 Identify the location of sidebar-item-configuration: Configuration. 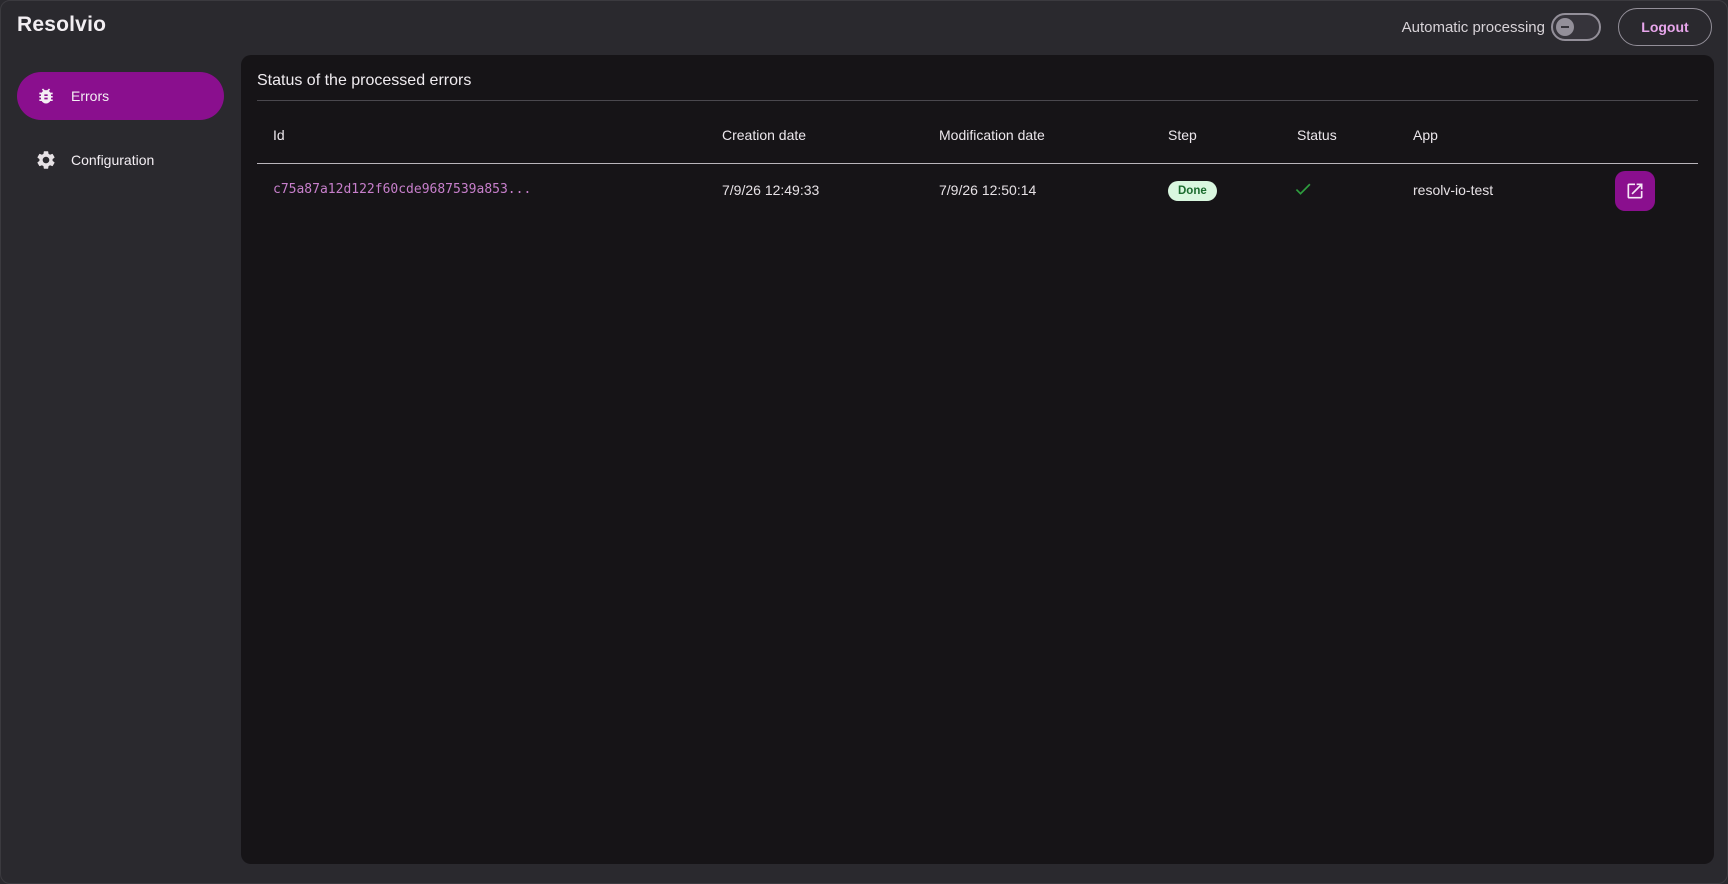
(120, 160).